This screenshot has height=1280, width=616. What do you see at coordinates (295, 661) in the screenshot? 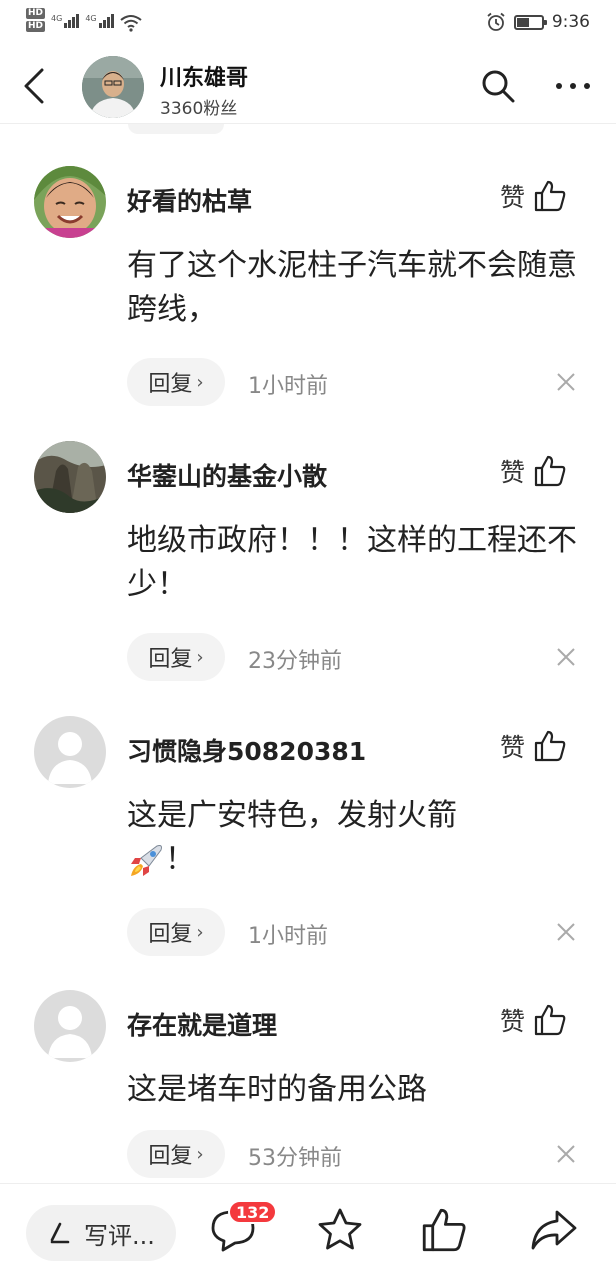
I see `comment-time: 23分钟前` at bounding box center [295, 661].